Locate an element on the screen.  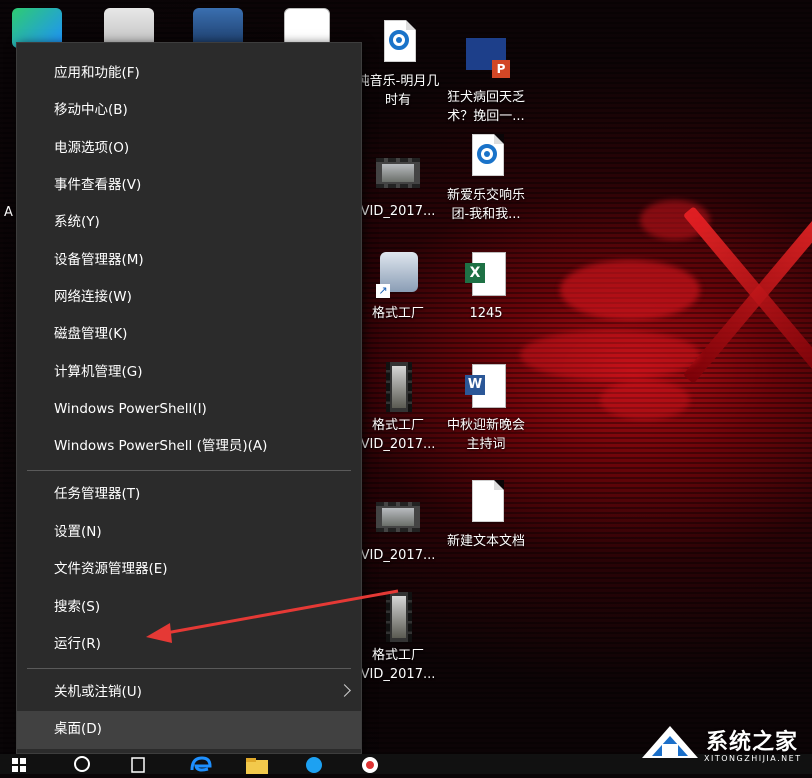
watermark-text: 系统之家 is located at coordinates (752, 740).